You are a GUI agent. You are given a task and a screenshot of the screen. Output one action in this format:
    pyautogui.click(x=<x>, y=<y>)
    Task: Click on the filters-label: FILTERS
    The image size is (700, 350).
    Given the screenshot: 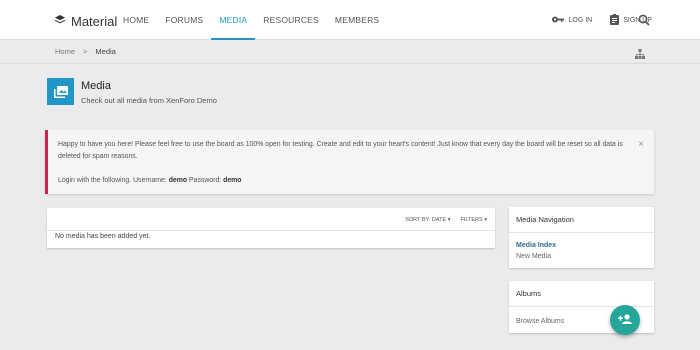 What is the action you would take?
    pyautogui.click(x=471, y=220)
    